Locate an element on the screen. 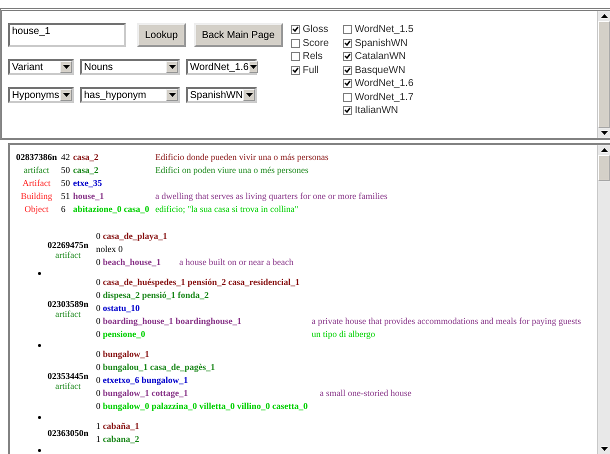 This screenshot has height=454, width=610. variant-words: bungalow_1 cottage_1 is located at coordinates (148, 393).